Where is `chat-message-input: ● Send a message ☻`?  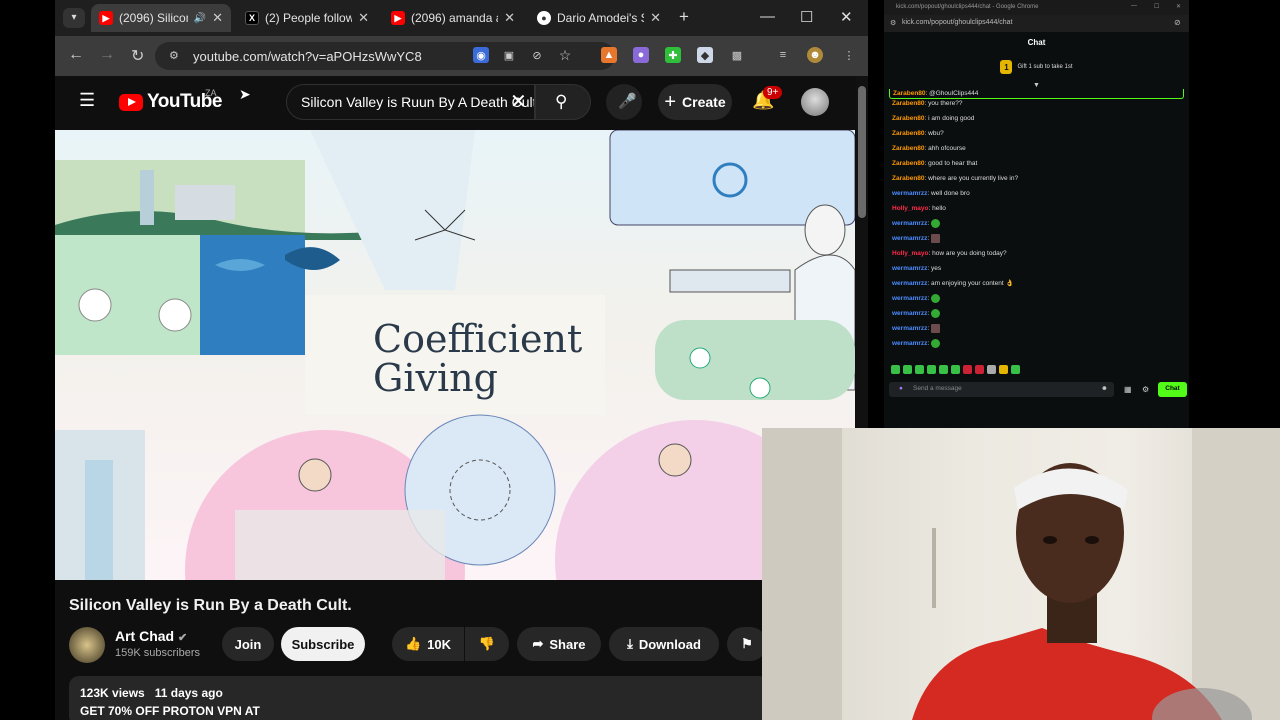 chat-message-input: ● Send a message ☻ is located at coordinates (1001, 389).